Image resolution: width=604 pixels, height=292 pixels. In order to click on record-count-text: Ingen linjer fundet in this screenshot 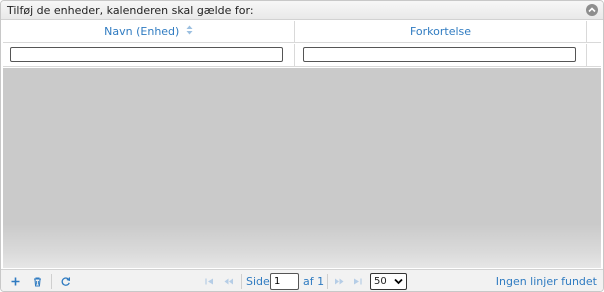, I will do `click(546, 281)`.